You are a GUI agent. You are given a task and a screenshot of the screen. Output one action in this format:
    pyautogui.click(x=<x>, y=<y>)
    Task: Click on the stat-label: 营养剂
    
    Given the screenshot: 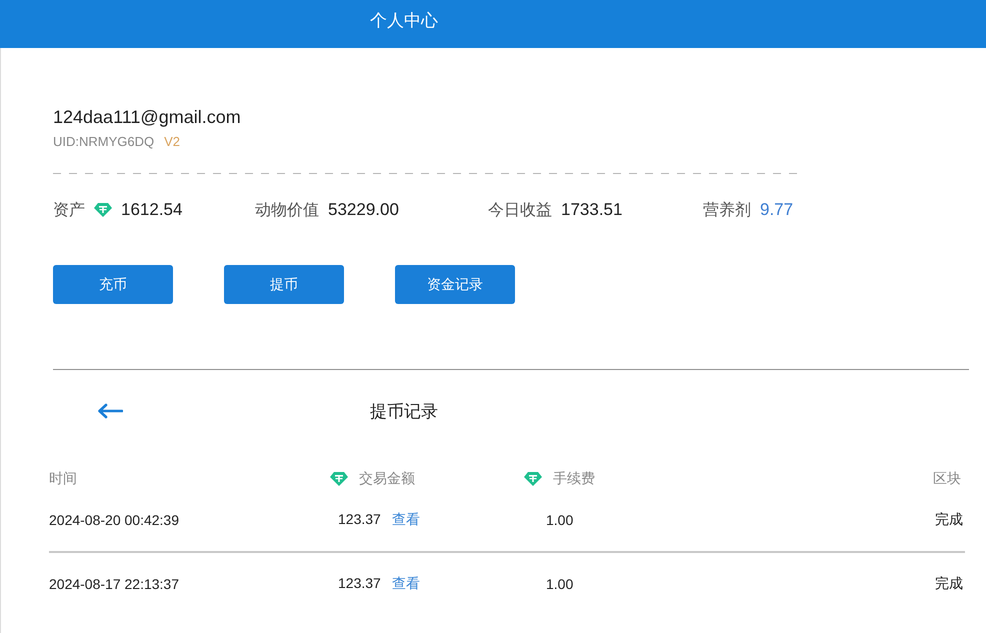 What is the action you would take?
    pyautogui.click(x=727, y=210)
    